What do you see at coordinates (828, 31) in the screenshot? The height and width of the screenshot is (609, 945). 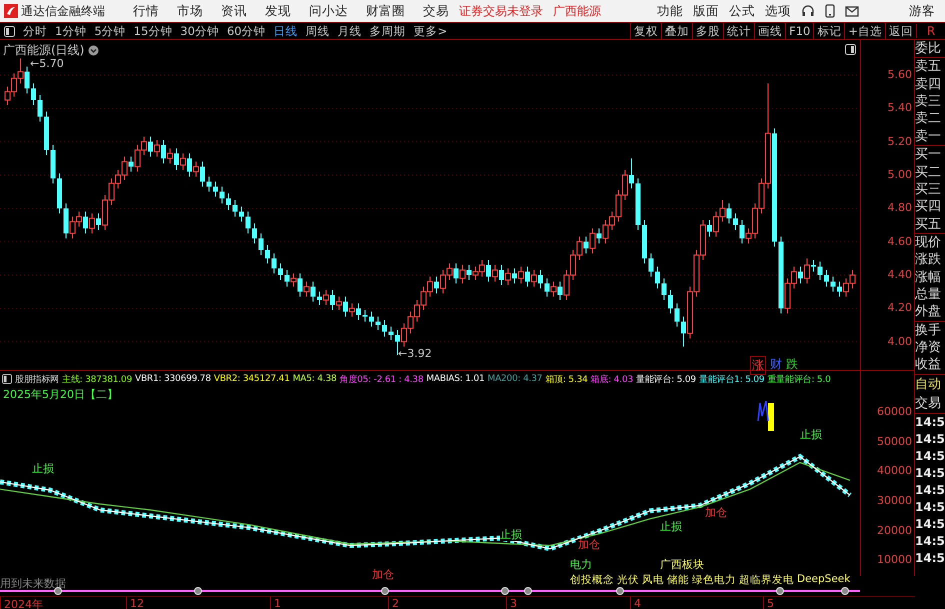 I see `toolbar-button: 标记` at bounding box center [828, 31].